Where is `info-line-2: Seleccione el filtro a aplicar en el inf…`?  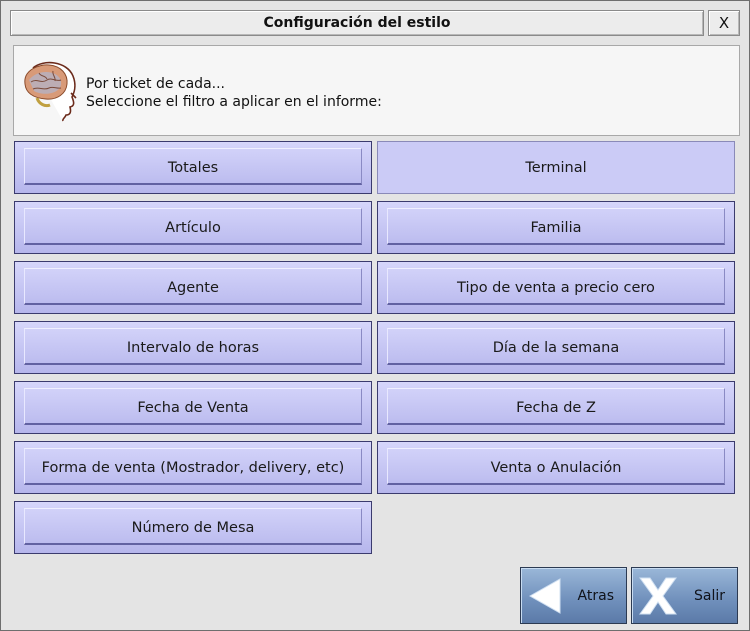 info-line-2: Seleccione el filtro a aplicar en el inf… is located at coordinates (234, 102).